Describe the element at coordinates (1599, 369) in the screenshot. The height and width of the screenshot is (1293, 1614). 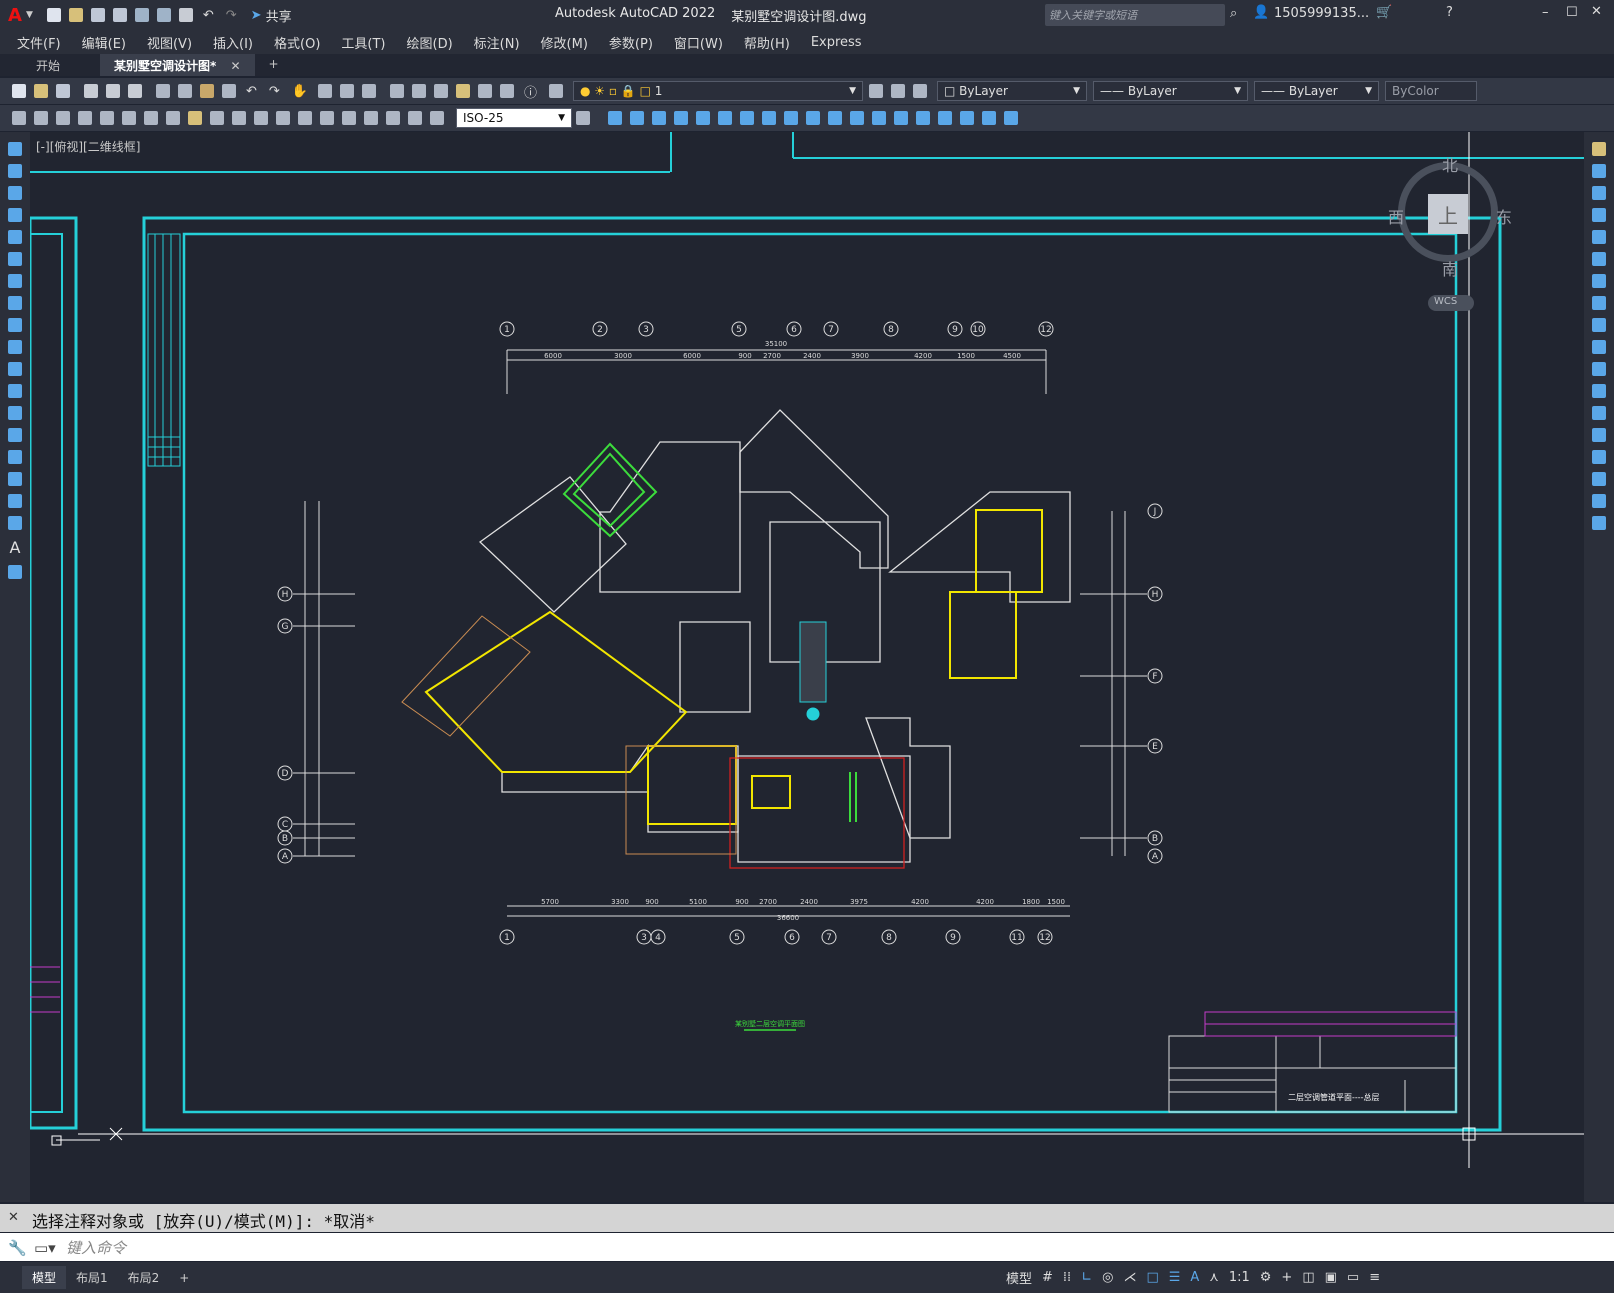
I see `extend-r-icon` at that location.